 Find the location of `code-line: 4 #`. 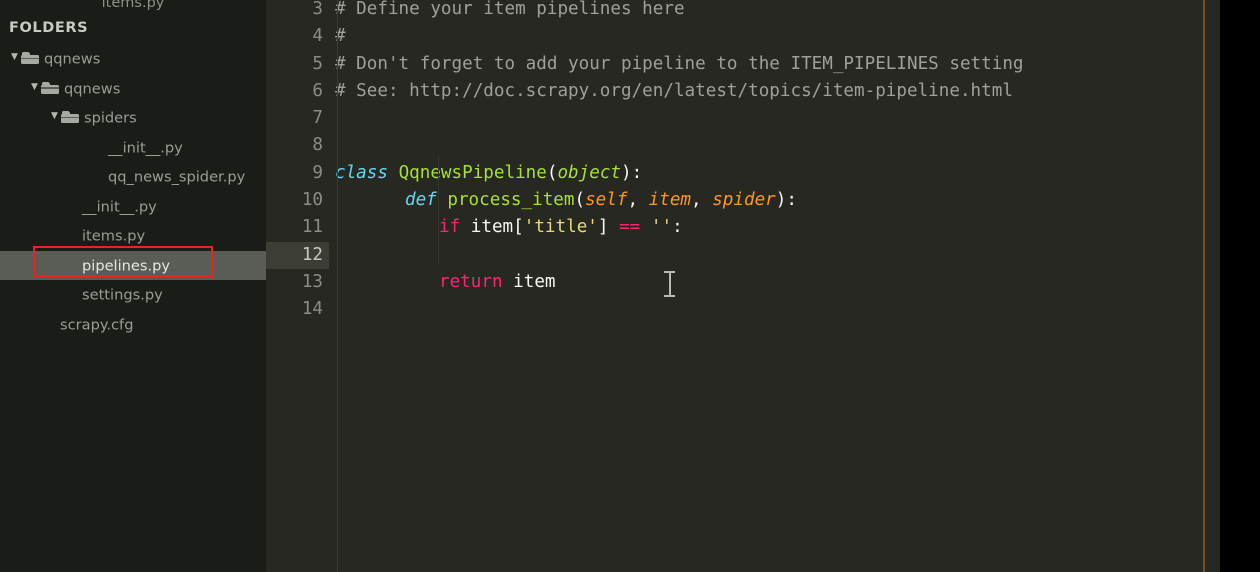

code-line: 4 # is located at coordinates (743, 36).